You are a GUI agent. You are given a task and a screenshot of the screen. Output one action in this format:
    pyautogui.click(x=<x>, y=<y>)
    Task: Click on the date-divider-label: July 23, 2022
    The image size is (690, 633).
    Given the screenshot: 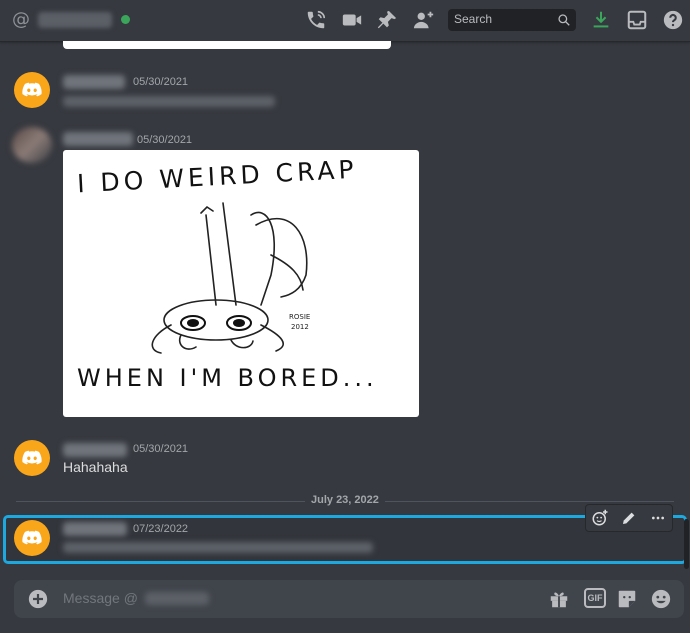 What is the action you would take?
    pyautogui.click(x=345, y=500)
    